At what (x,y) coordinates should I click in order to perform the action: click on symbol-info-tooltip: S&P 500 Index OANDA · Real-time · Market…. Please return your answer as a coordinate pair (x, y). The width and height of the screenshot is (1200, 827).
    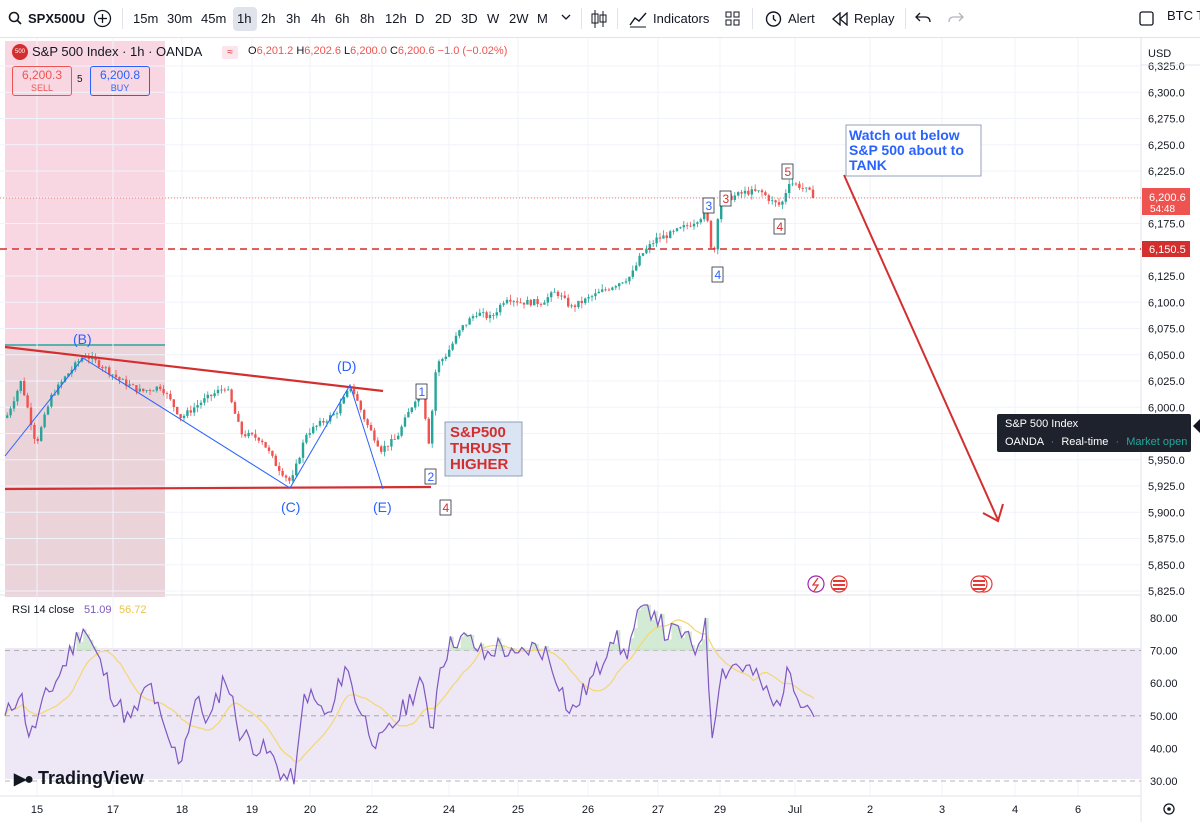
    Looking at the image, I should click on (1094, 433).